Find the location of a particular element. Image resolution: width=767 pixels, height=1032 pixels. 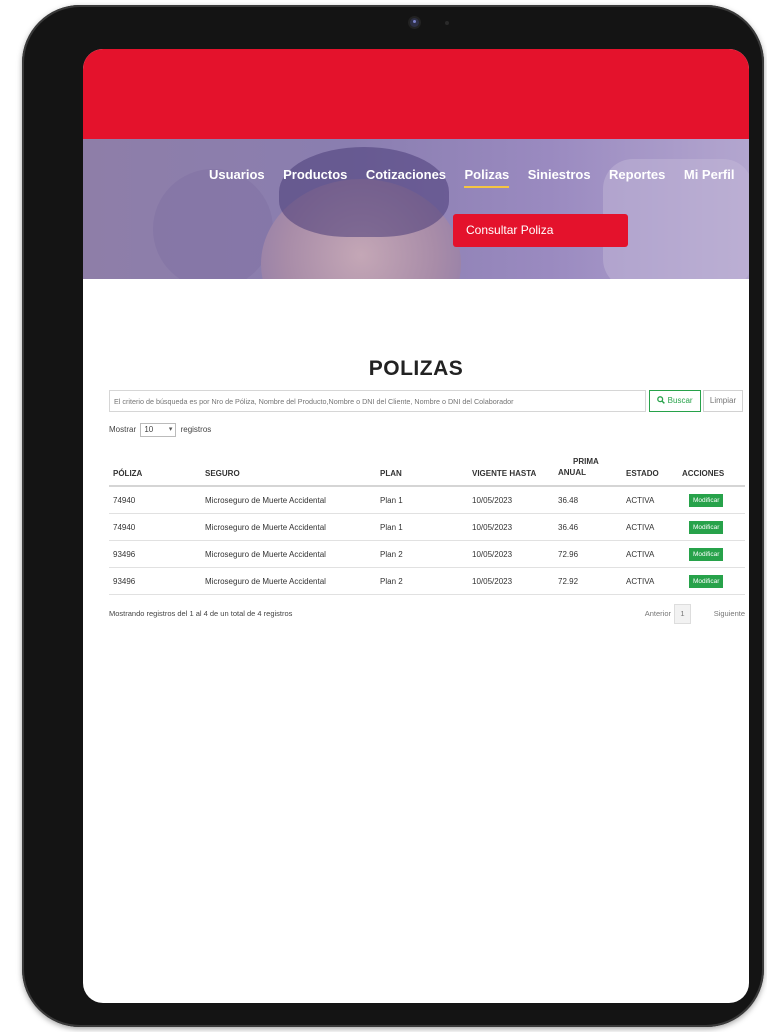

page-length-control: Mostrar 10 ▾ registros is located at coordinates (160, 430).